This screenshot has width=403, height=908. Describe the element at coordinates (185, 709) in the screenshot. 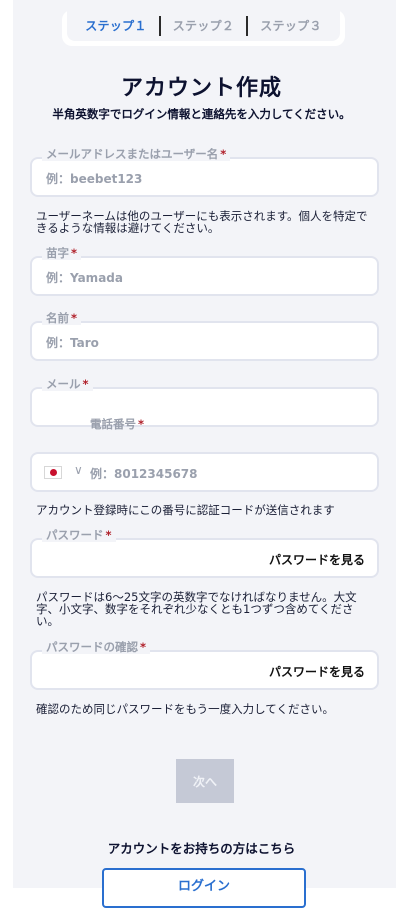

I see `password-confirm-help: 確認のため同じパスワードをもう一度入力してください。` at that location.